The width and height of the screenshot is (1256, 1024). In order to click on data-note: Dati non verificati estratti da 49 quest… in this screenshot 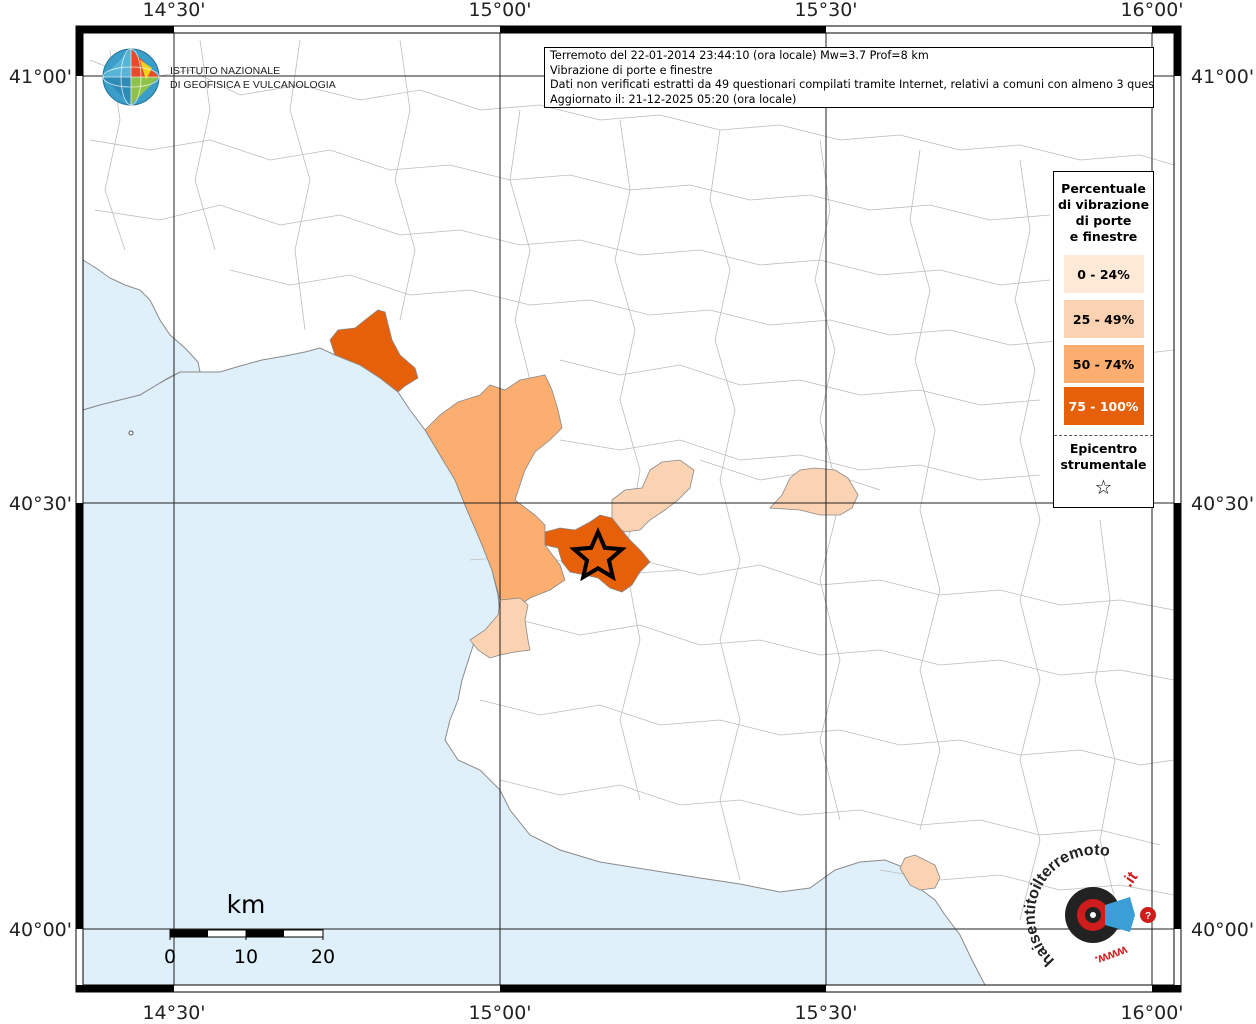, I will do `click(852, 84)`.